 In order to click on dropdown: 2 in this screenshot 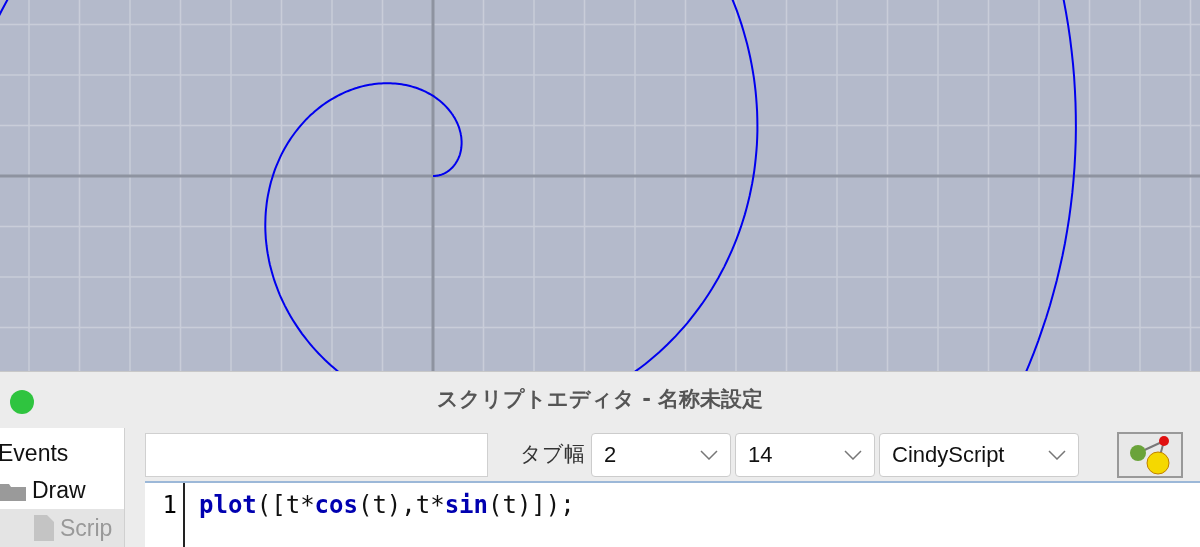, I will do `click(661, 454)`.